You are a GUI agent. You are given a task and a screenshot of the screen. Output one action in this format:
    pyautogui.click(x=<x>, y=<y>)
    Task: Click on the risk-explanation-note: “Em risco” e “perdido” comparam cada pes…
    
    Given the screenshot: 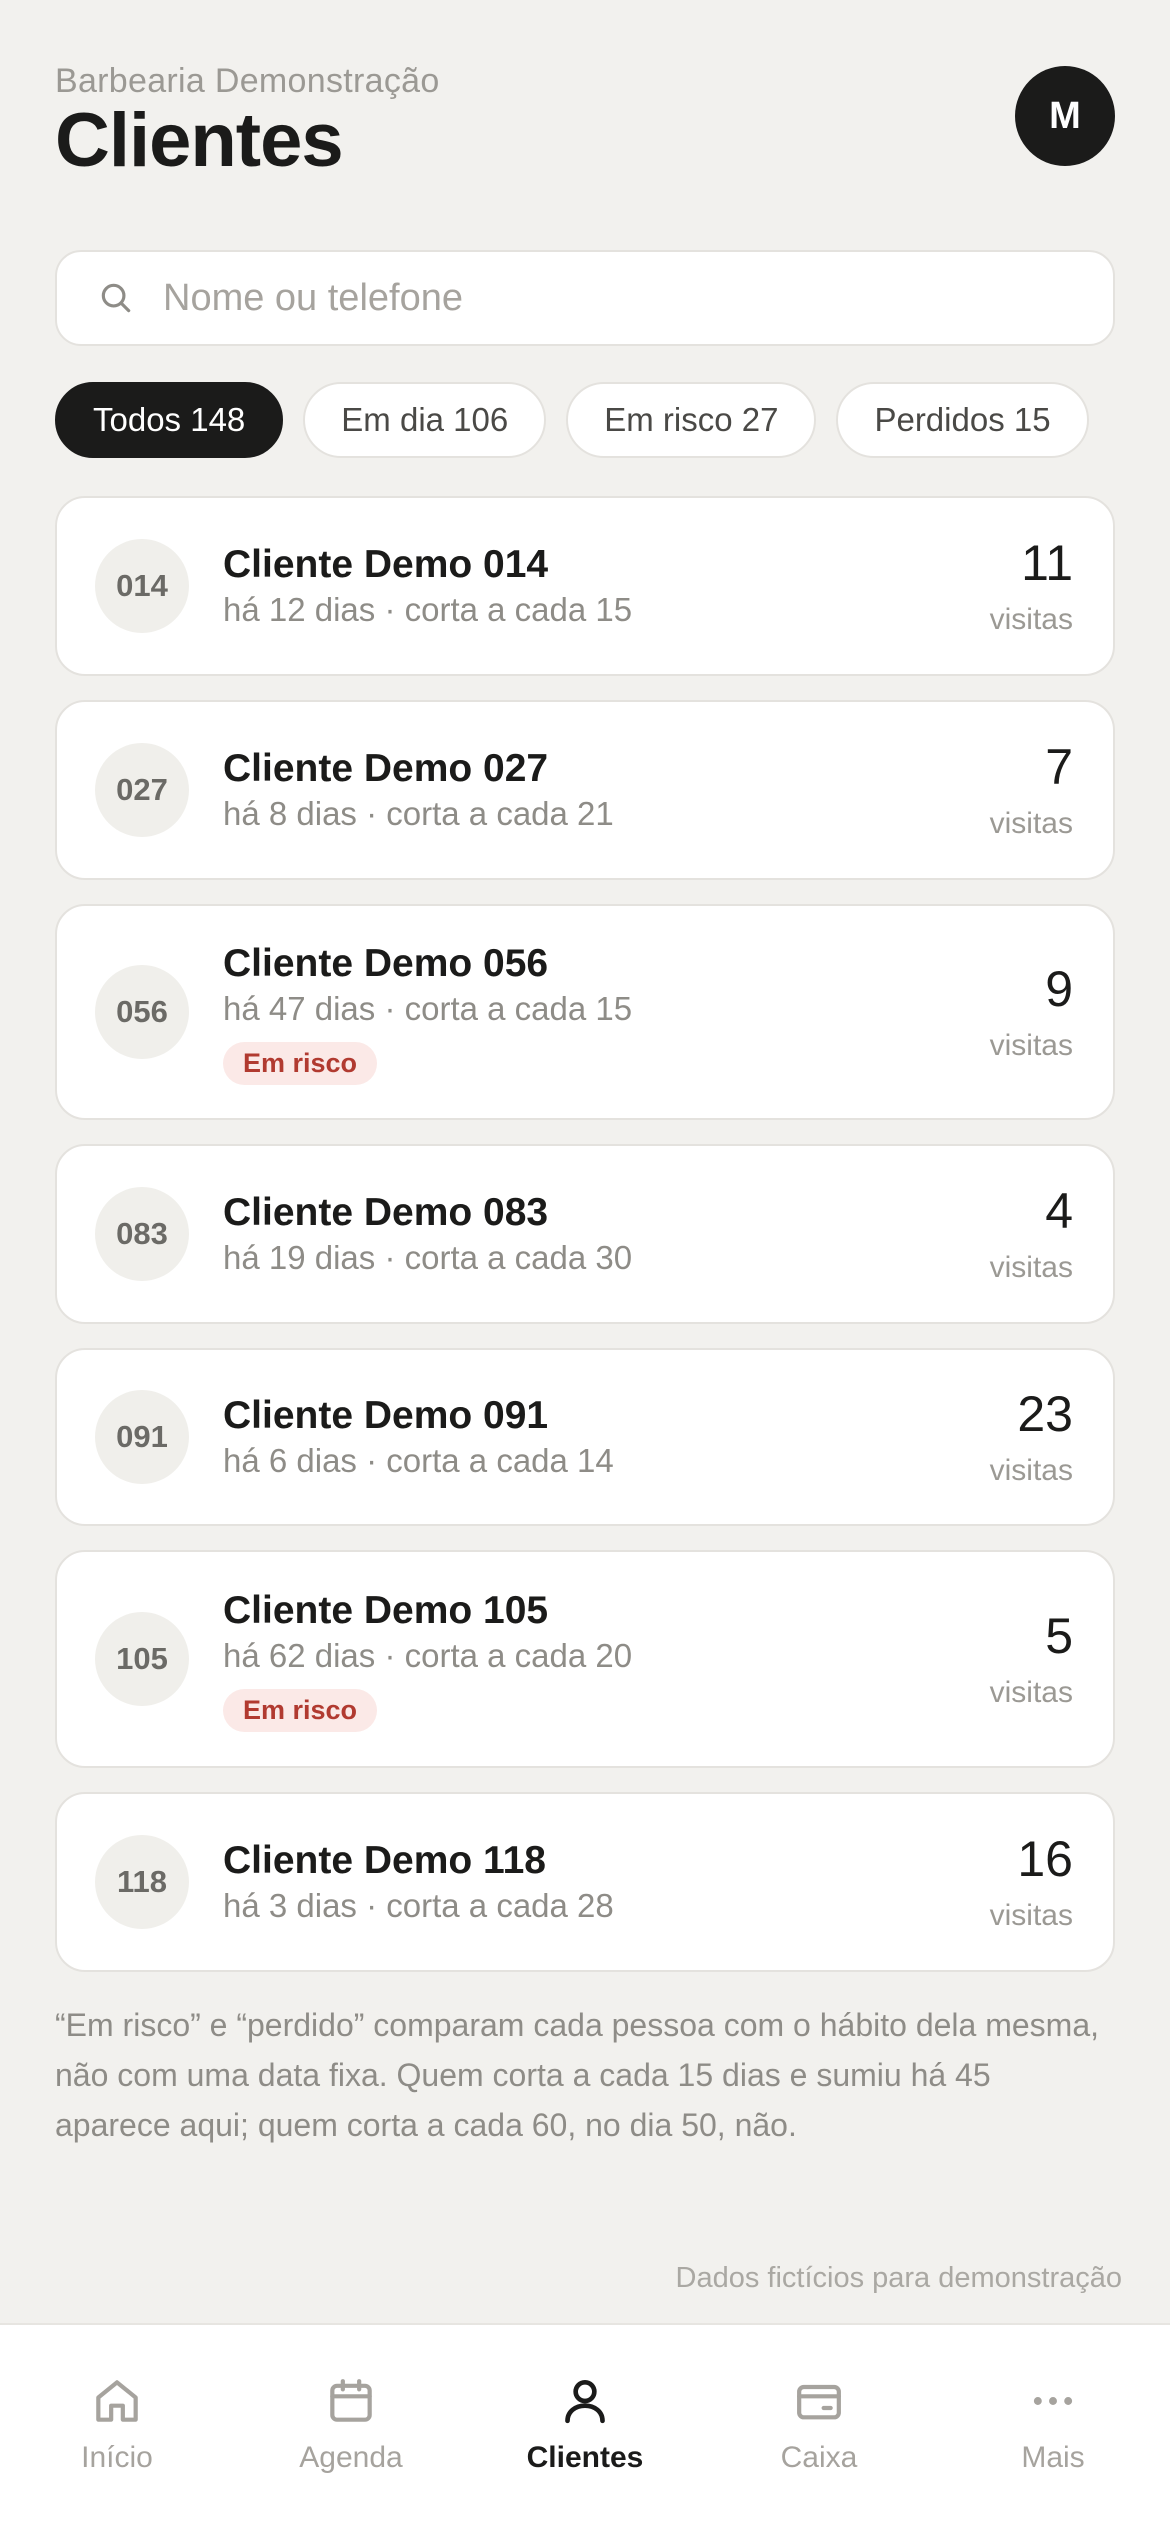 What is the action you would take?
    pyautogui.click(x=577, y=2075)
    